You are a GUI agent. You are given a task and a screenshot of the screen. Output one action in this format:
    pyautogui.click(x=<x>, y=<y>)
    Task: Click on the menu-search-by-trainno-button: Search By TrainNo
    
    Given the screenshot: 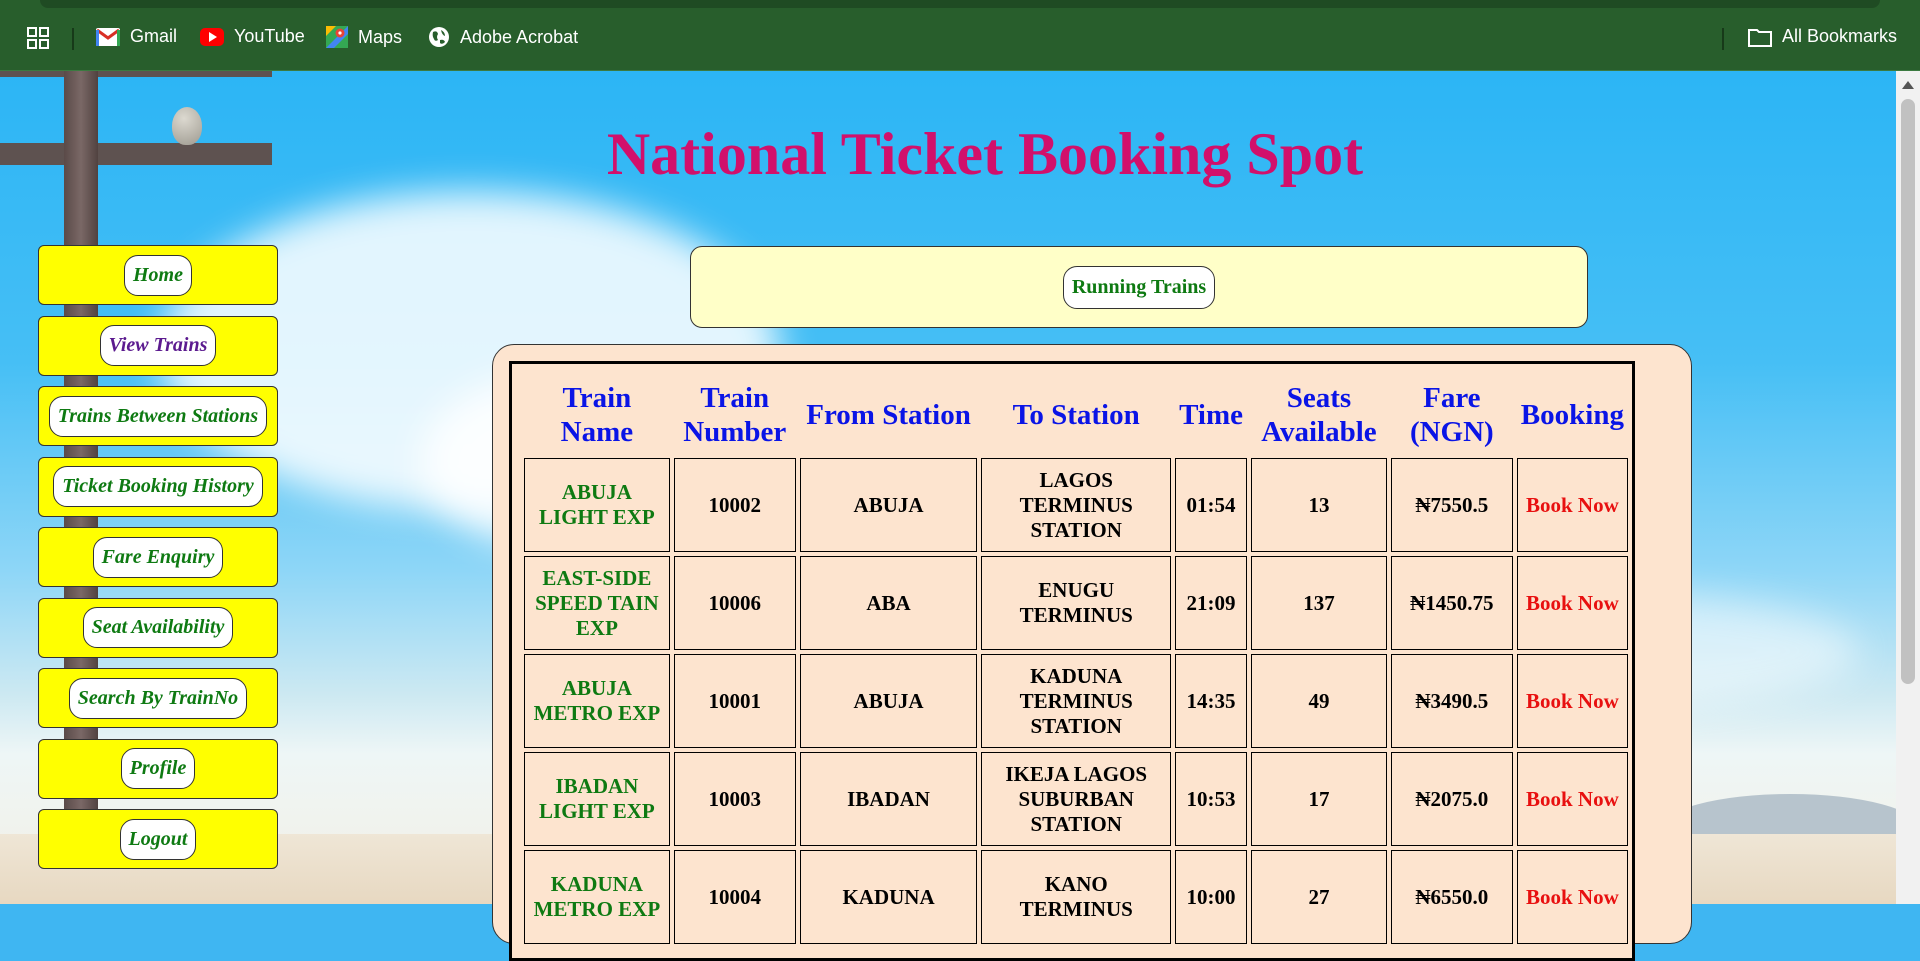 What is the action you would take?
    pyautogui.click(x=158, y=698)
    